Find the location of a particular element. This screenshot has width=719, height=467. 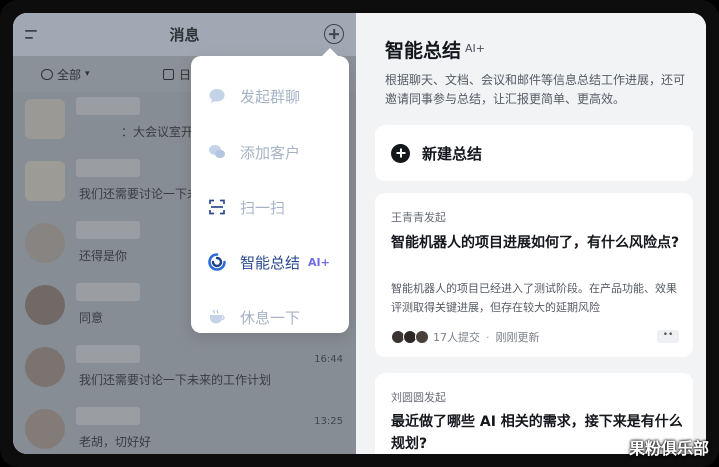

popup-caret is located at coordinates (330, 52).